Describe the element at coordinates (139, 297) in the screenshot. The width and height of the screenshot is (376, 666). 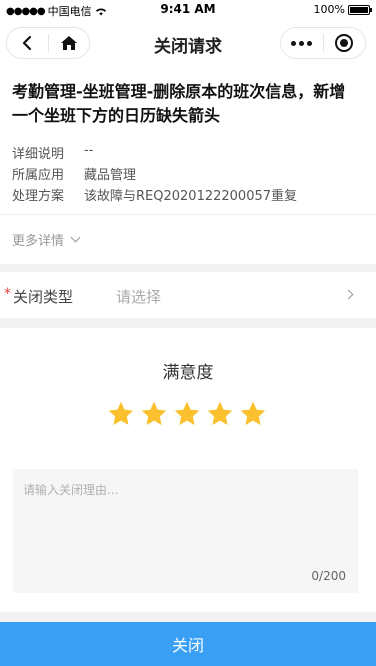
I see `close-type-placeholder: 请选择` at that location.